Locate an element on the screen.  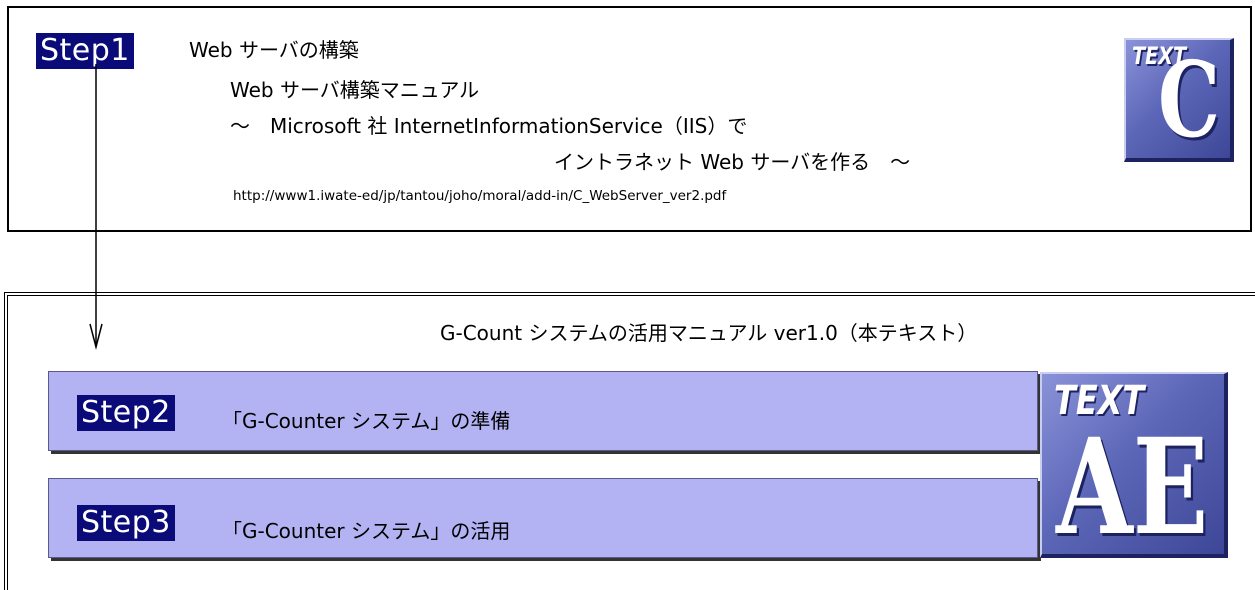
step2-text: 「G-Counter システム」の準備 is located at coordinates (366, 421).